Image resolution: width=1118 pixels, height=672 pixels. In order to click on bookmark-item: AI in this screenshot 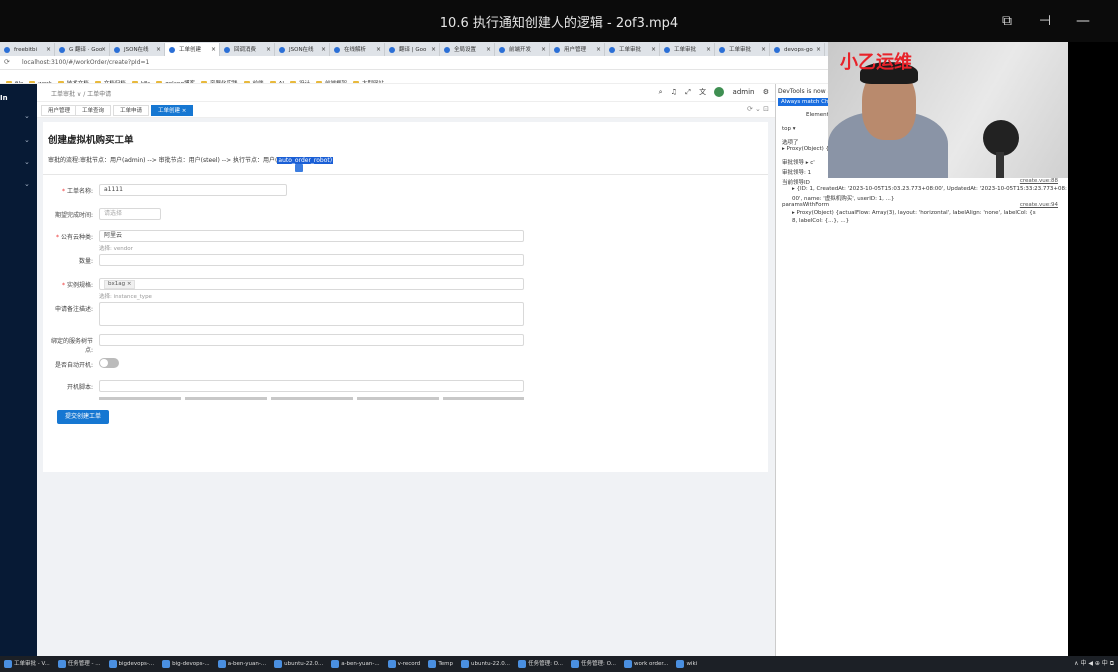, I will do `click(276, 80)`.